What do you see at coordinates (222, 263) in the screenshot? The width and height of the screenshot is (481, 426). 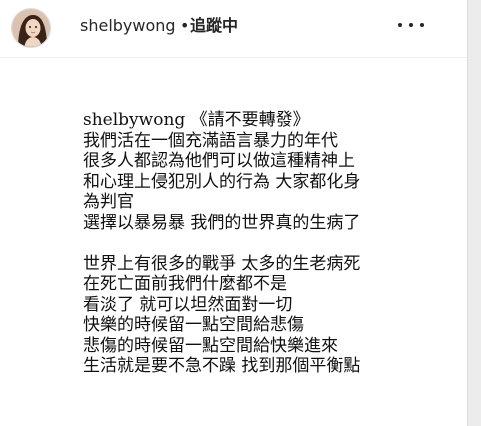 I see `caption-line: 世界上有很多的戰爭 太多的生老病死` at bounding box center [222, 263].